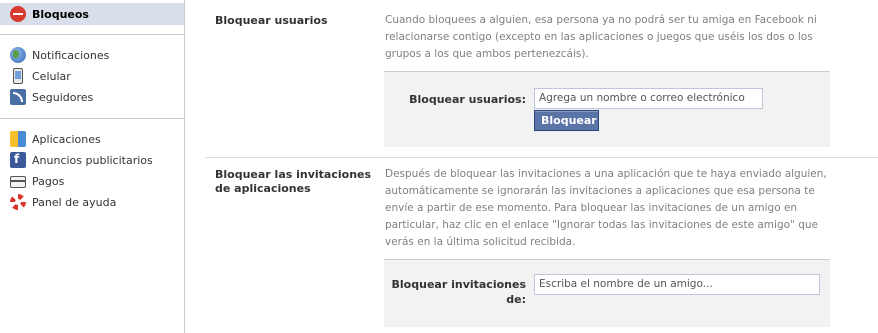  I want to click on apps-icon, so click(18, 139).